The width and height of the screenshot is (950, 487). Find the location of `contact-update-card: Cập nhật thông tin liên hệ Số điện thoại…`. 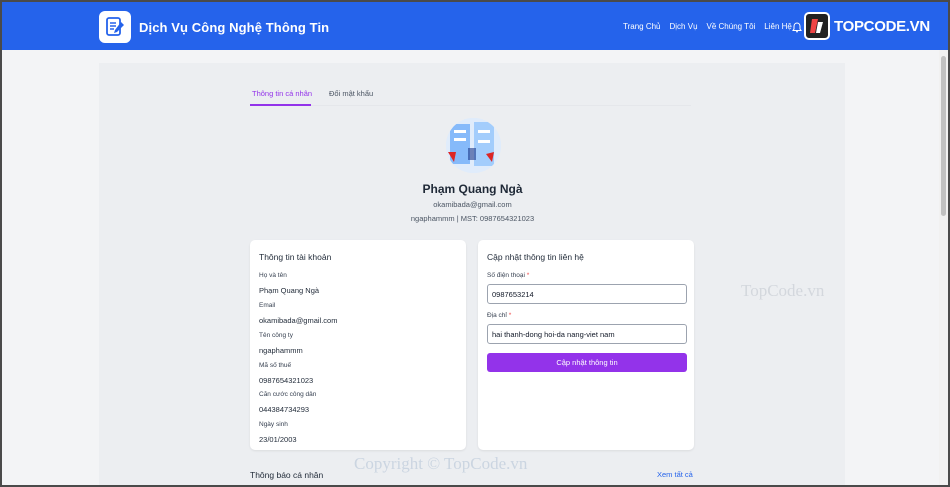

contact-update-card: Cập nhật thông tin liên hệ Số điện thoại… is located at coordinates (586, 345).